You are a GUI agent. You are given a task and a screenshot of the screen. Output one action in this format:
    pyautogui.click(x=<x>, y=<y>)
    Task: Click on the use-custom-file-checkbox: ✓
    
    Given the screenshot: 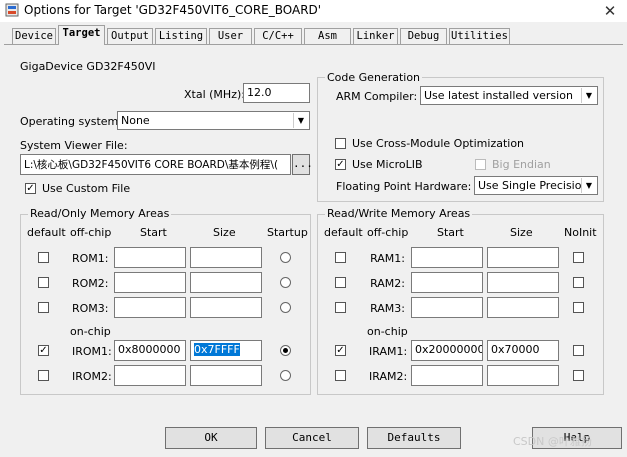 What is the action you would take?
    pyautogui.click(x=30, y=188)
    